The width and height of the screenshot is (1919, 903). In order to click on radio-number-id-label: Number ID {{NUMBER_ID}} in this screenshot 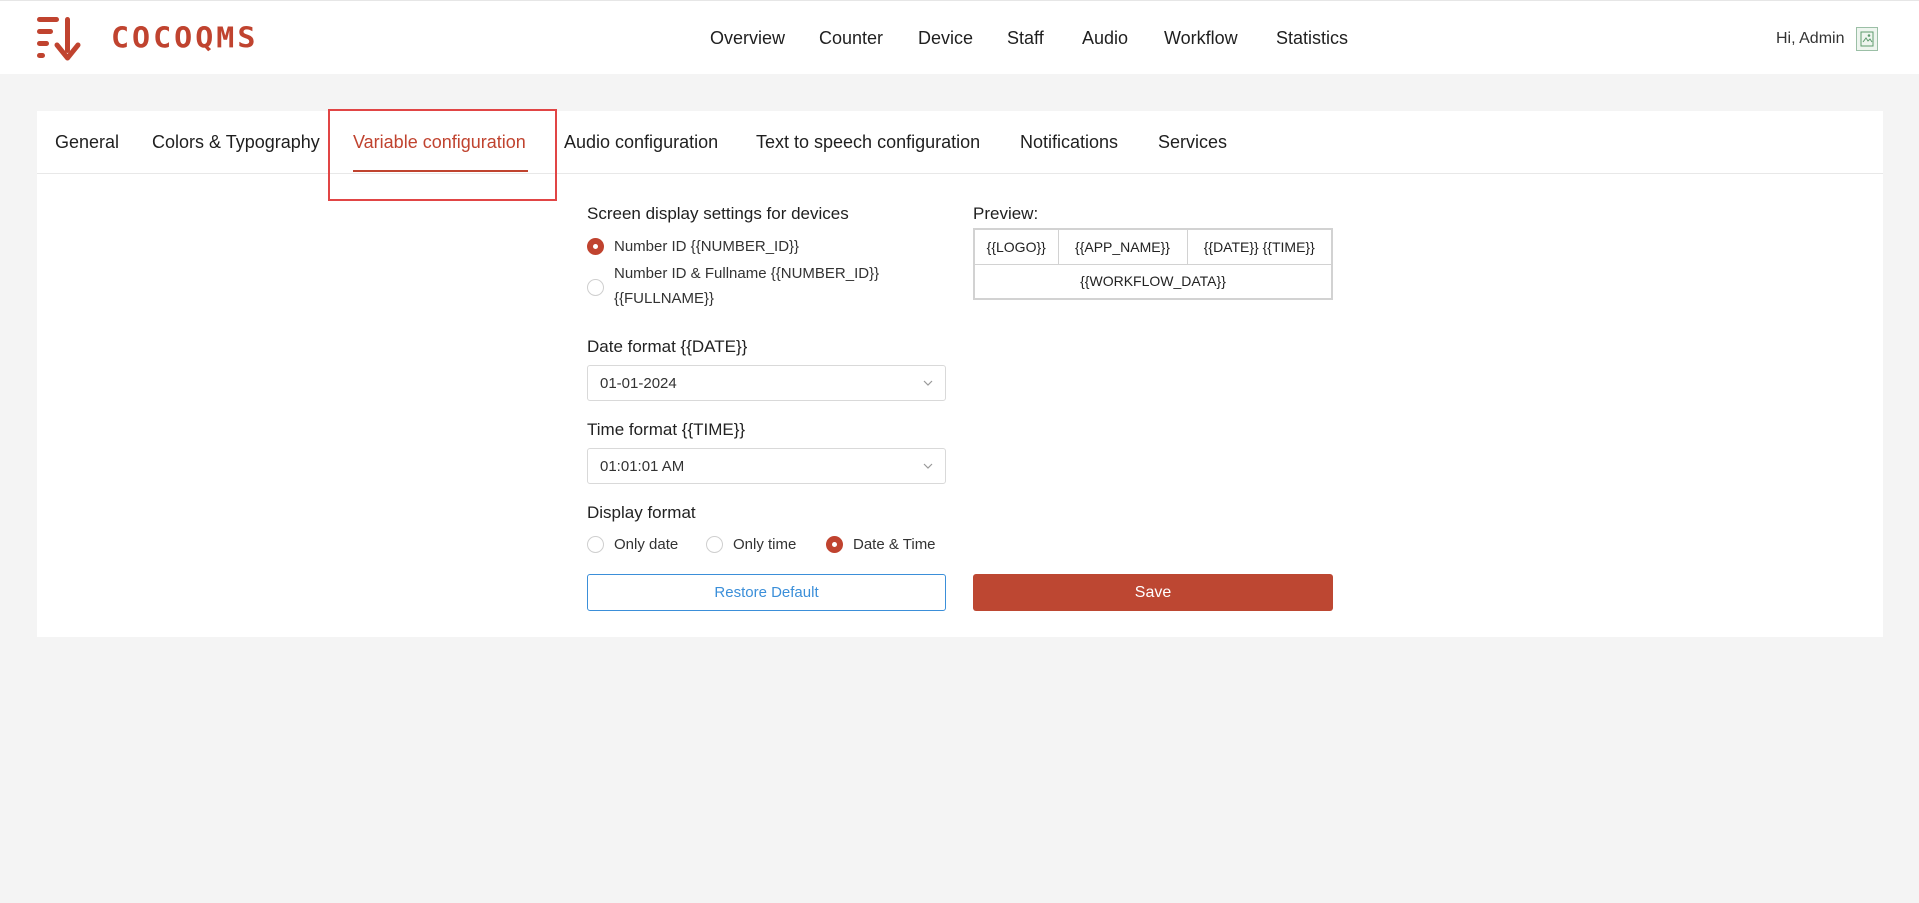, I will do `click(707, 246)`.